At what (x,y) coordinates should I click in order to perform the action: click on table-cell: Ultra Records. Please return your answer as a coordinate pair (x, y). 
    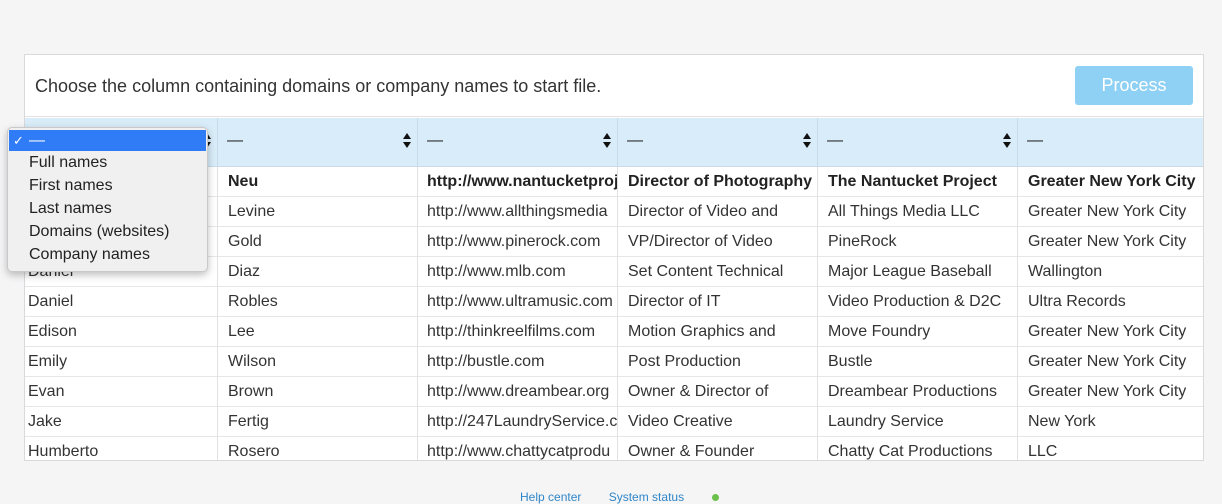
    Looking at the image, I should click on (1077, 301).